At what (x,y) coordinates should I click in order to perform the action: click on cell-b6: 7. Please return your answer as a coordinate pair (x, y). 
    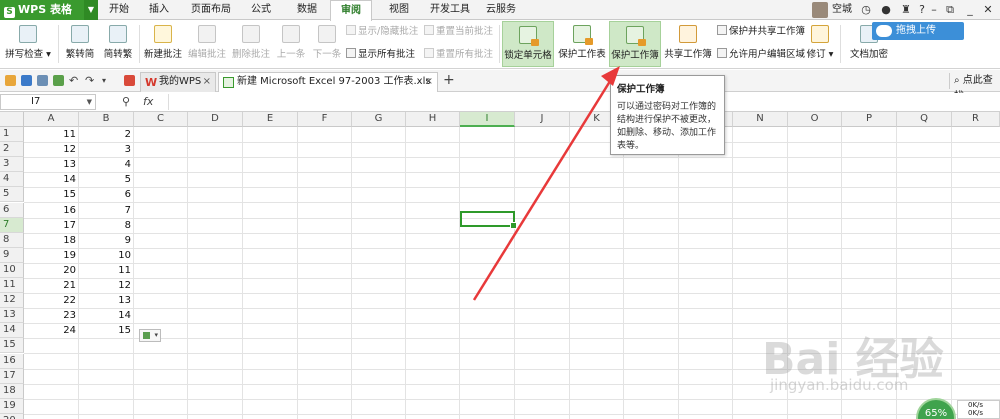
    Looking at the image, I should click on (106, 210).